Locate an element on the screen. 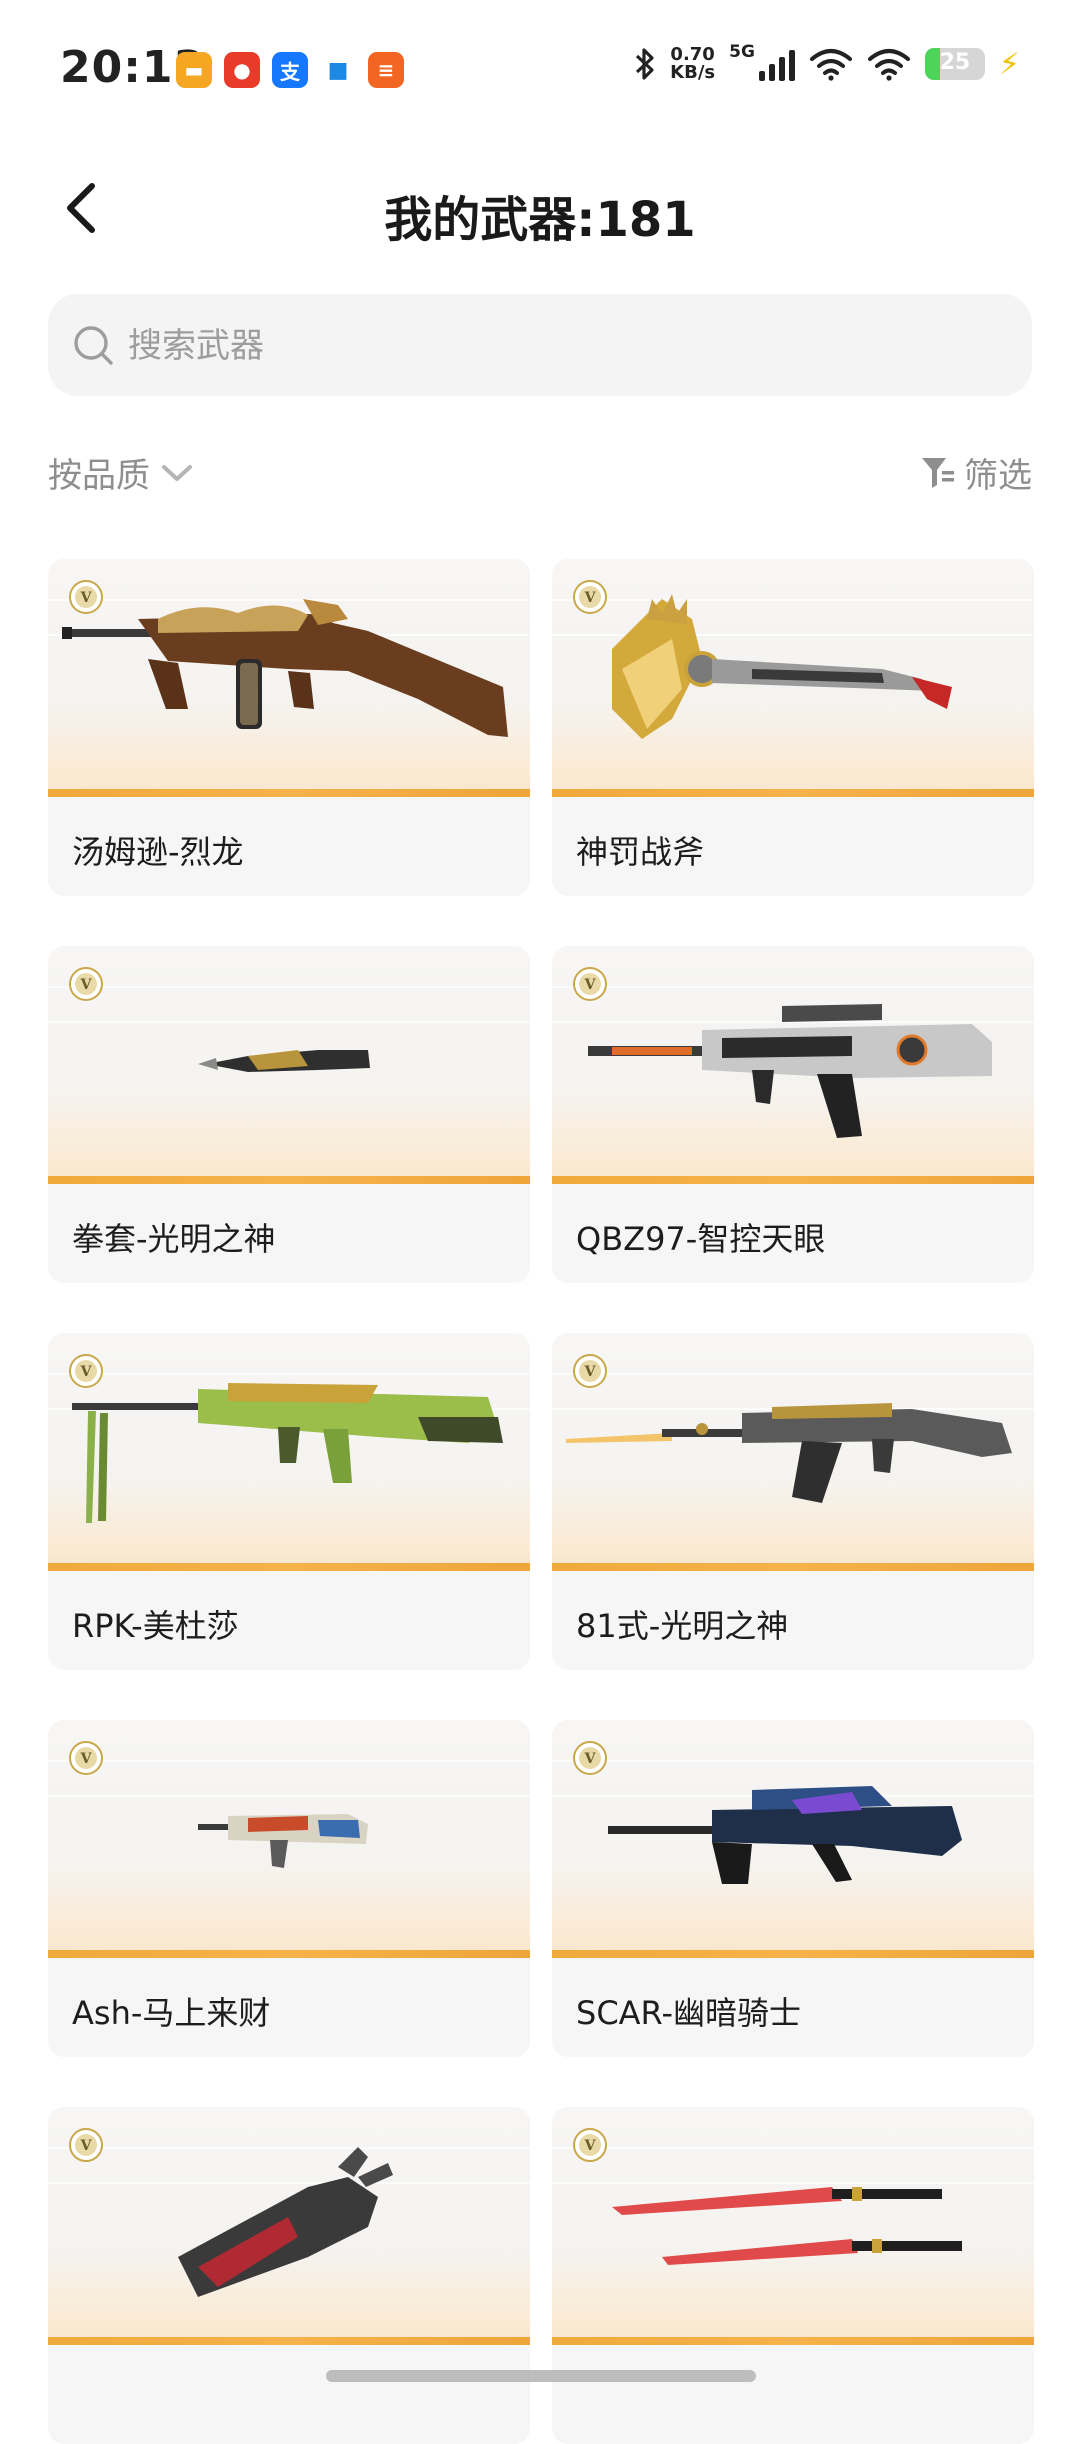 This screenshot has height=2444, width=1080. scar-weapon-image is located at coordinates (785, 1835).